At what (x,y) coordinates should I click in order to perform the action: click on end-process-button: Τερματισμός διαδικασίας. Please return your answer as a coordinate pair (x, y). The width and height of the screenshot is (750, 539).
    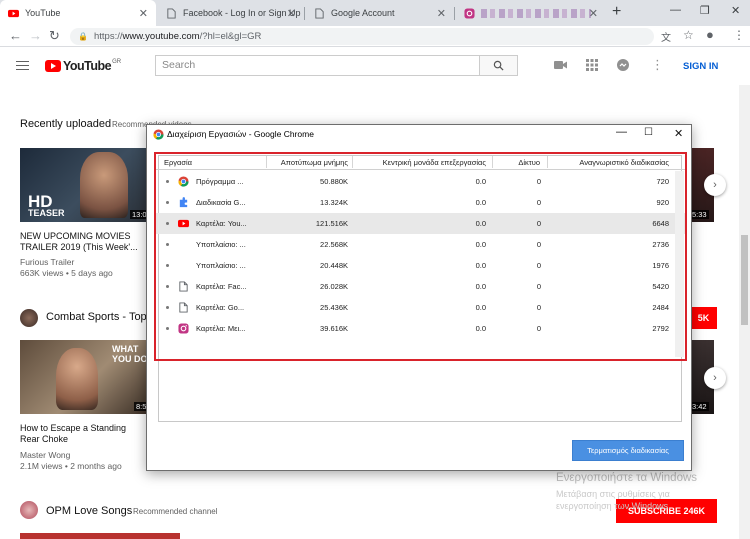
    Looking at the image, I should click on (628, 450).